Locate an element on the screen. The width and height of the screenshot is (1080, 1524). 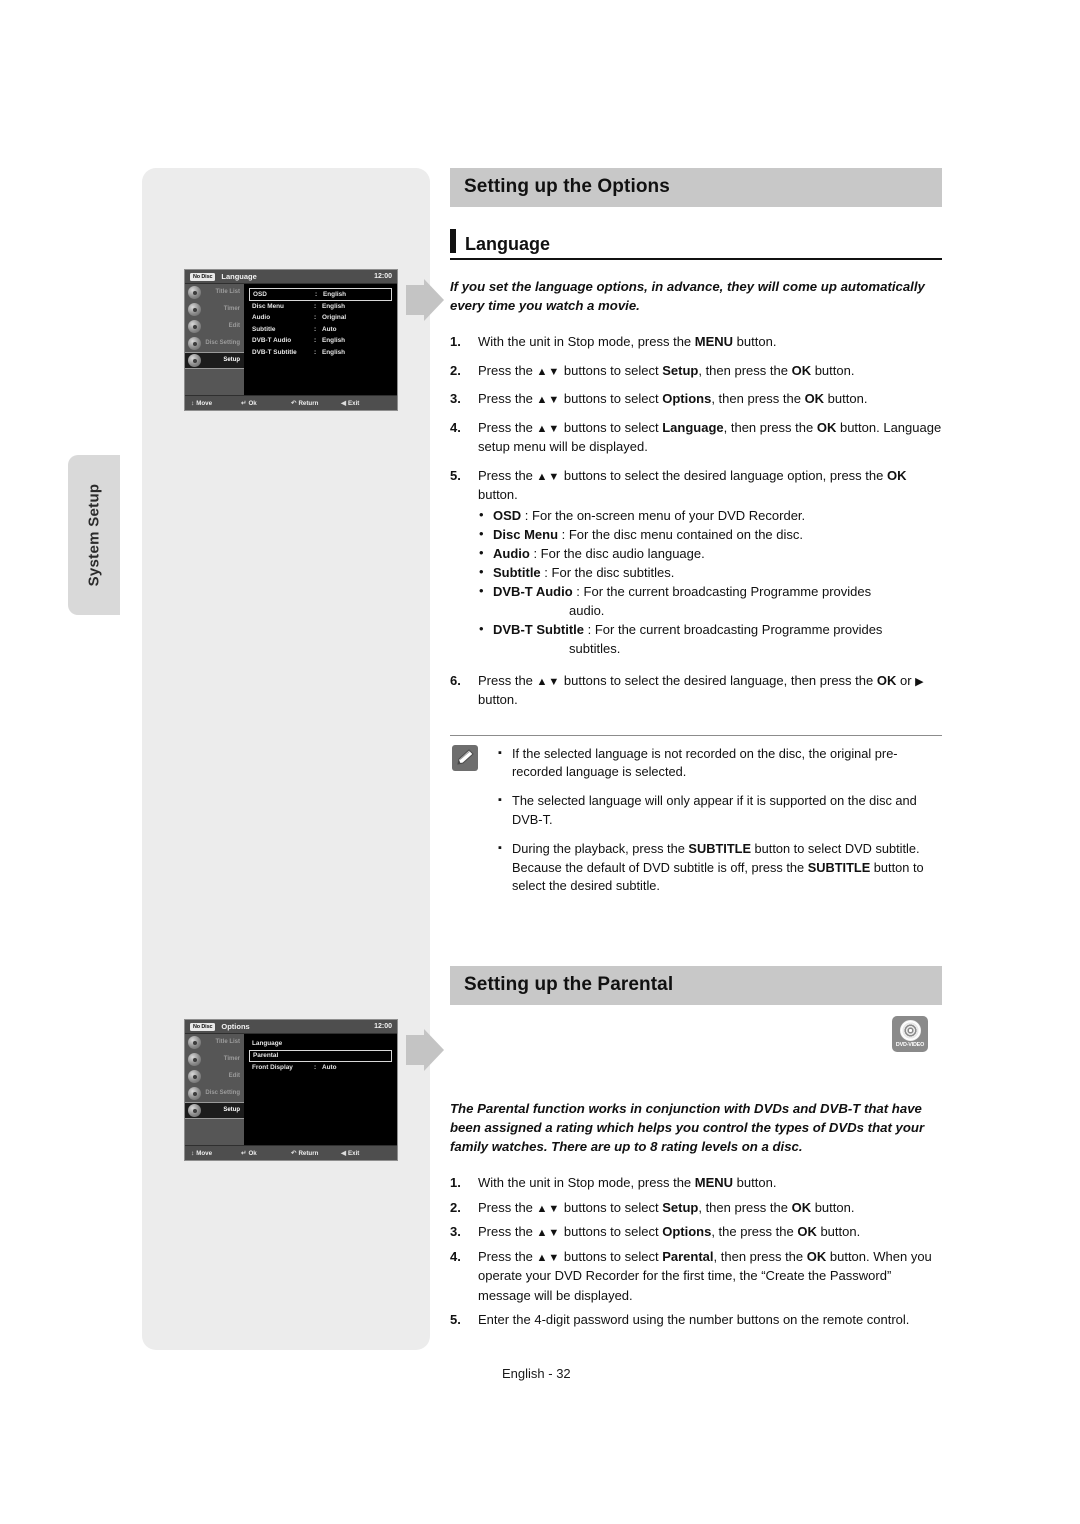
exit-icon: ◀ is located at coordinates (343, 403).